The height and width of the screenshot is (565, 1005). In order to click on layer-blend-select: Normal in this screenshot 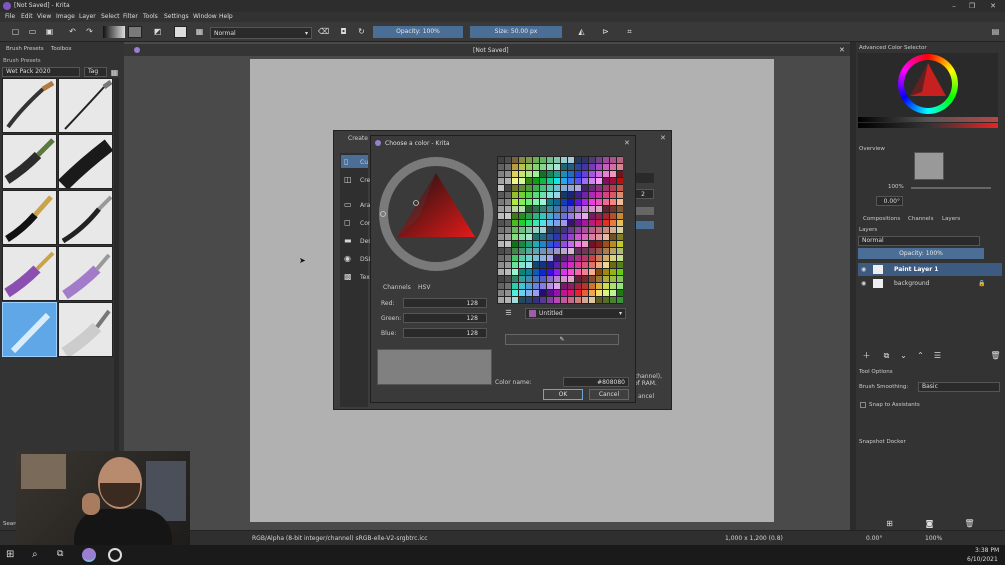, I will do `click(919, 241)`.